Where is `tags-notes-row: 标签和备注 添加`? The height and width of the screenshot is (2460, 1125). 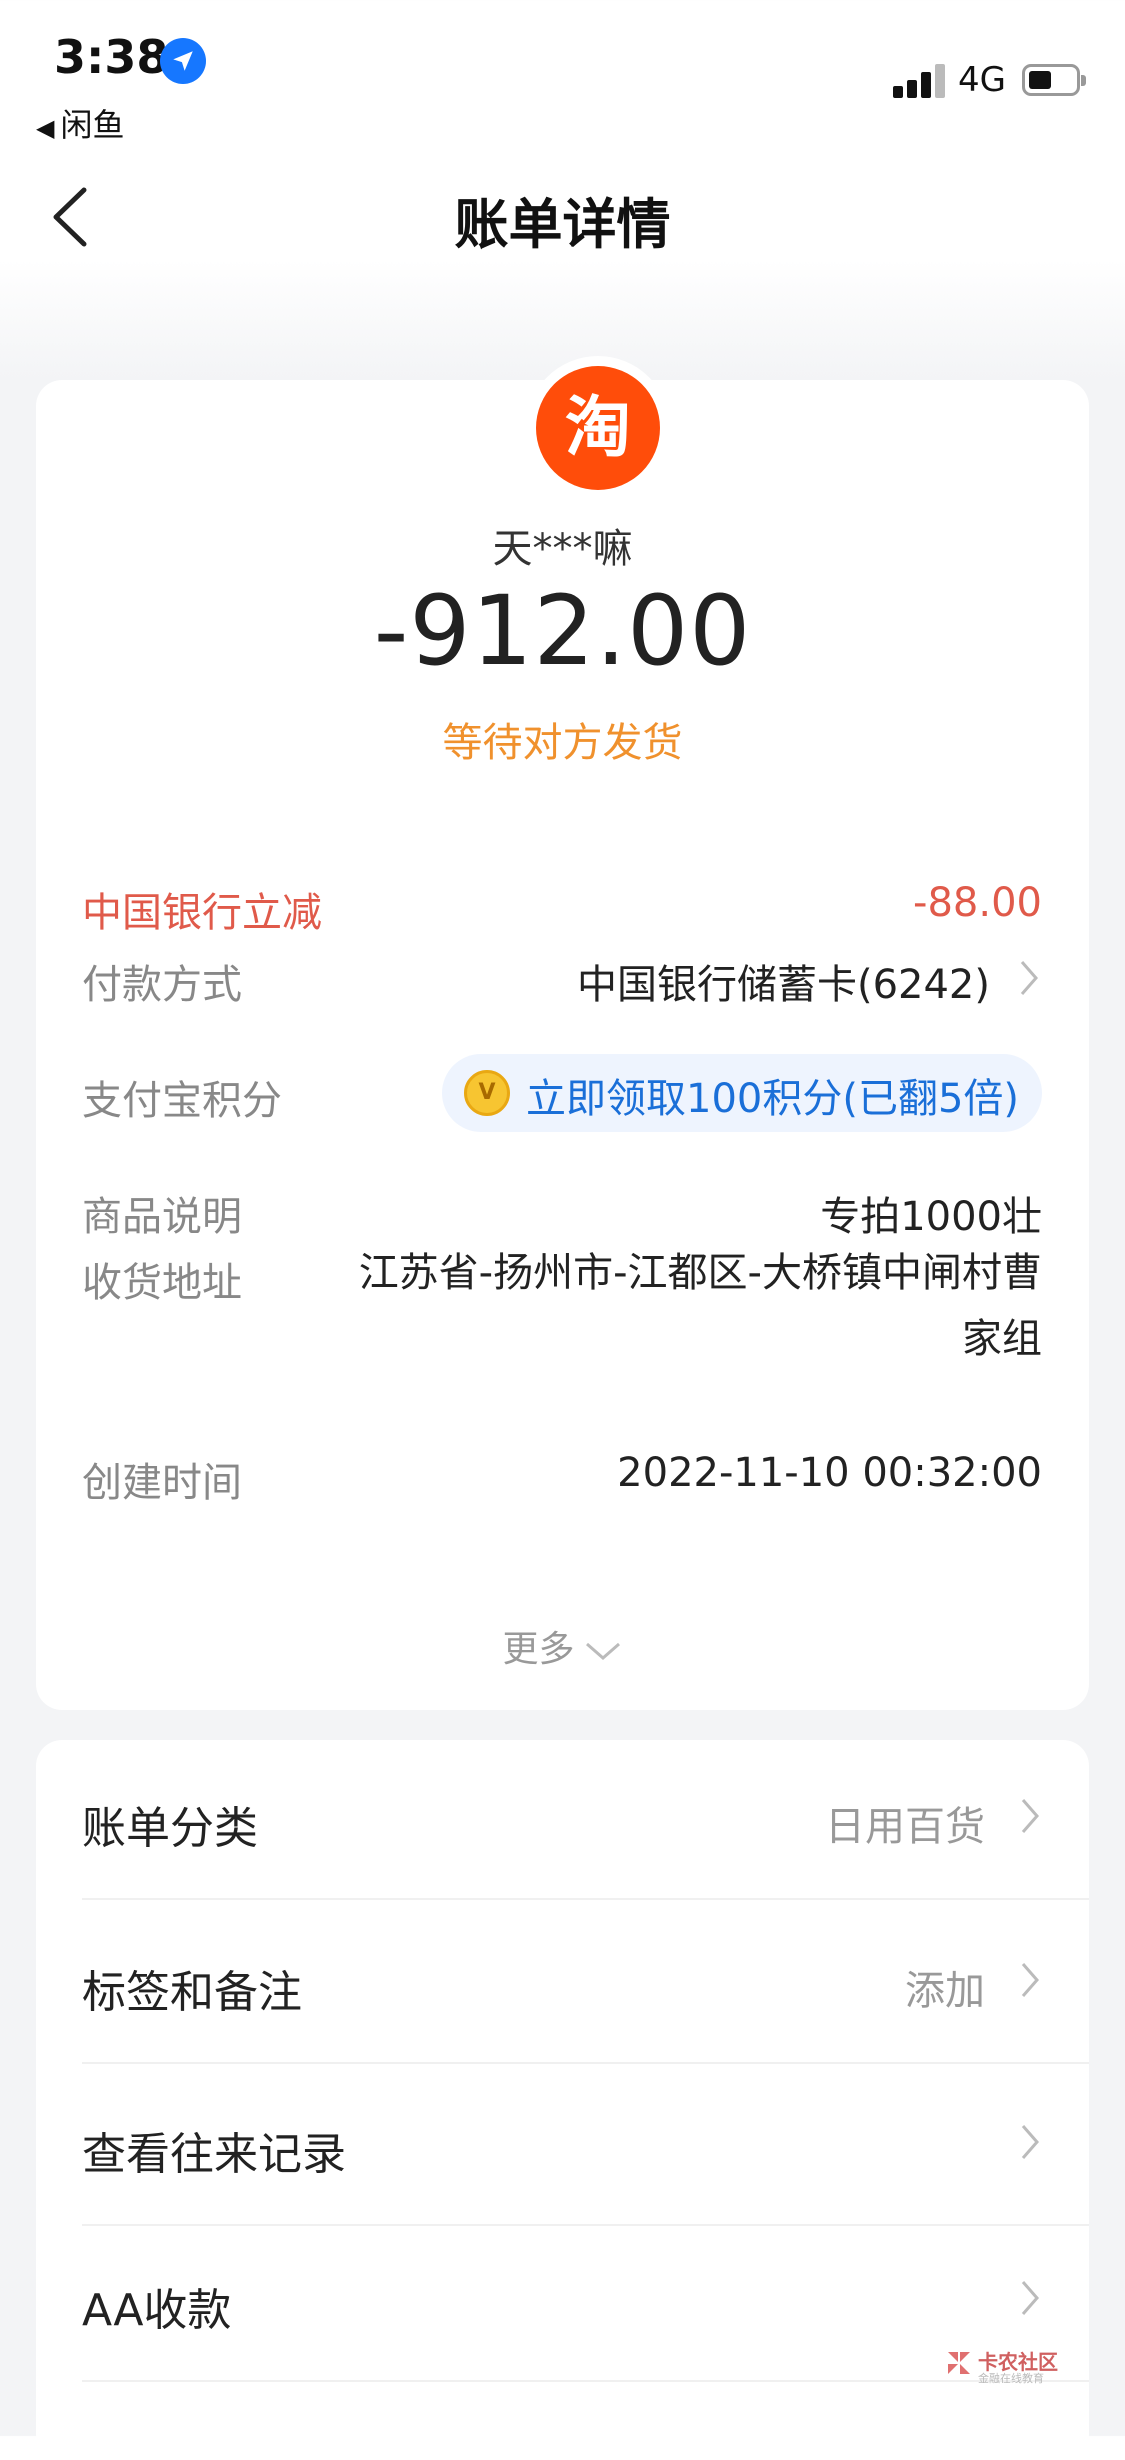
tags-notes-row: 标签和备注 添加 is located at coordinates (562, 1984).